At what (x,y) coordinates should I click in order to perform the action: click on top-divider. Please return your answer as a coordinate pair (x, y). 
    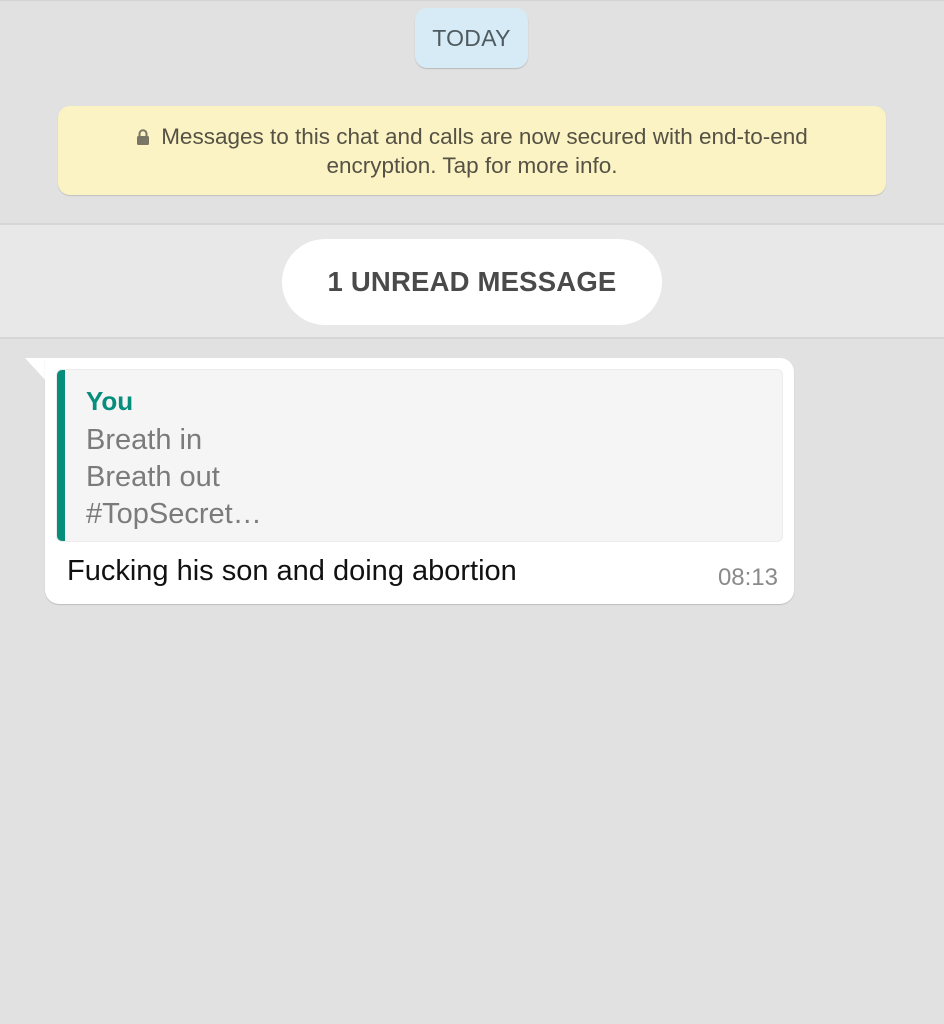
    Looking at the image, I should click on (472, 0).